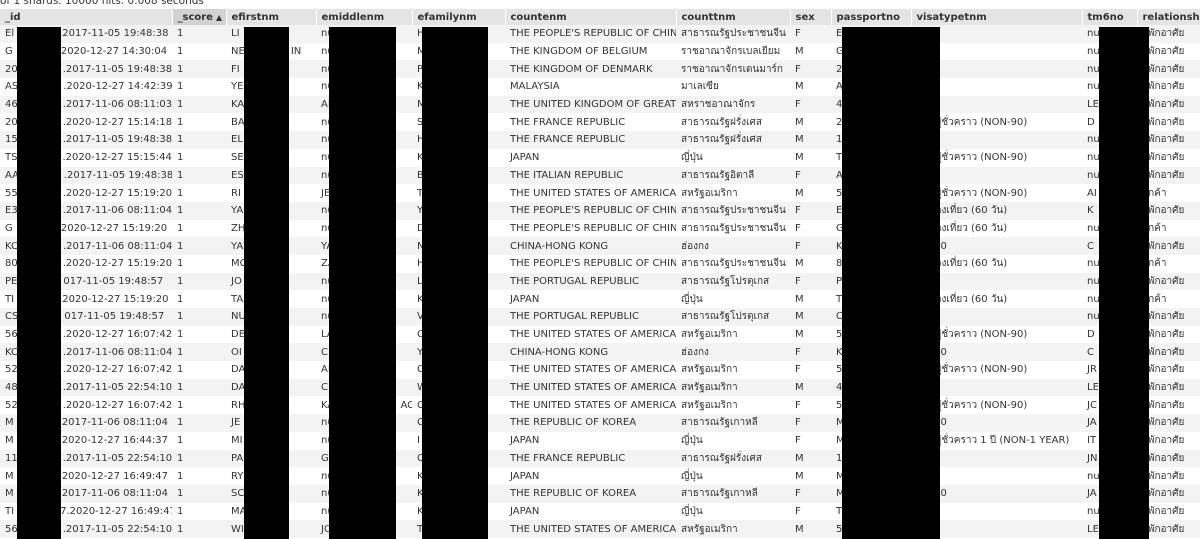  What do you see at coordinates (718, 105) in the screenshot?
I see `cell-counttnm-text: สหราชอาณาจักร` at bounding box center [718, 105].